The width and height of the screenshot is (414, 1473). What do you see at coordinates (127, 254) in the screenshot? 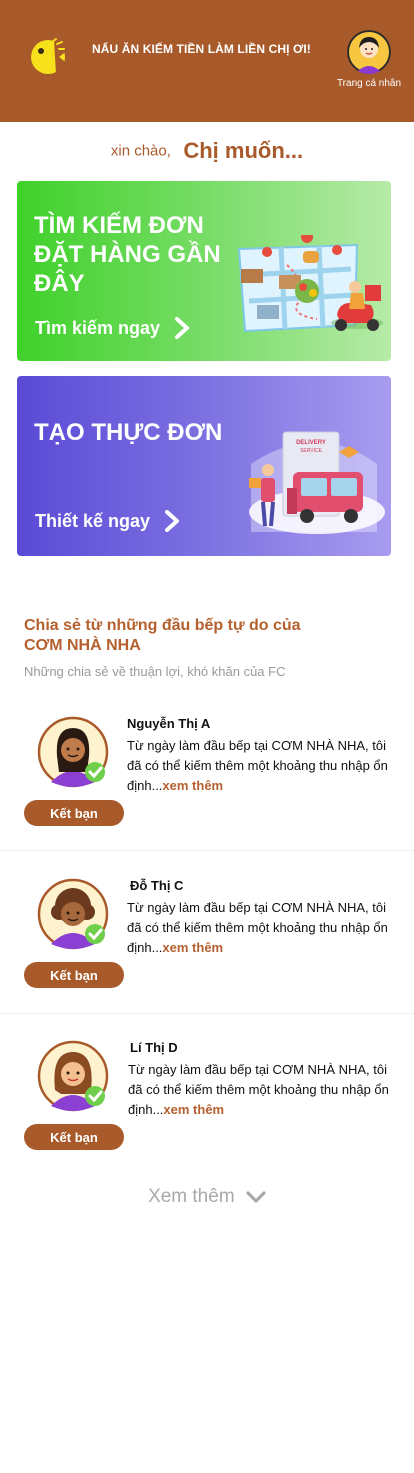
I see `find-orders-title: TÌM KIẾM ĐƠN ĐẶT HÀNG GẦN ĐÂY` at bounding box center [127, 254].